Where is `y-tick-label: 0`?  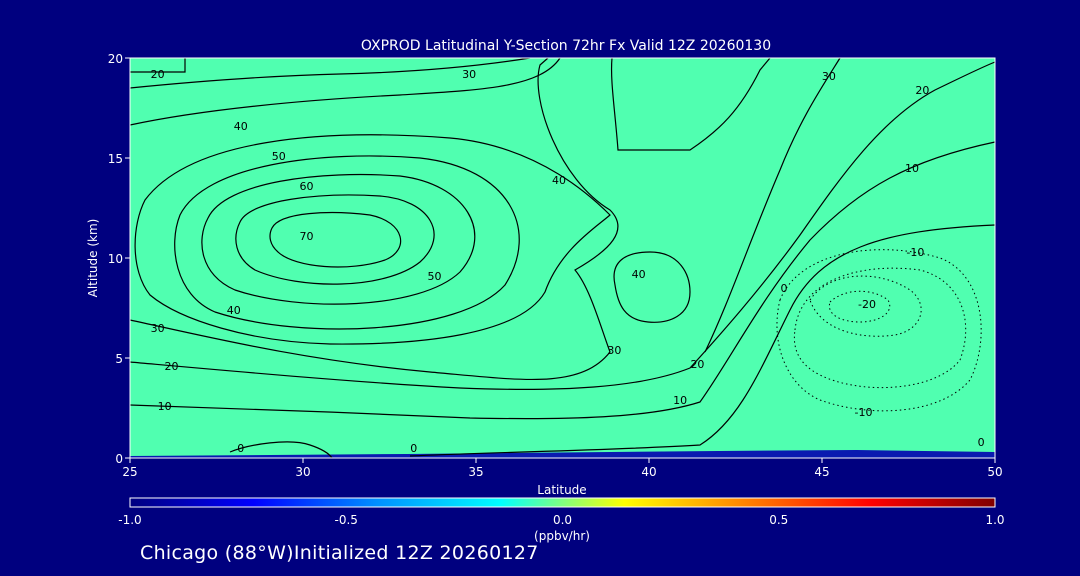
y-tick-label: 0 is located at coordinates (119, 459).